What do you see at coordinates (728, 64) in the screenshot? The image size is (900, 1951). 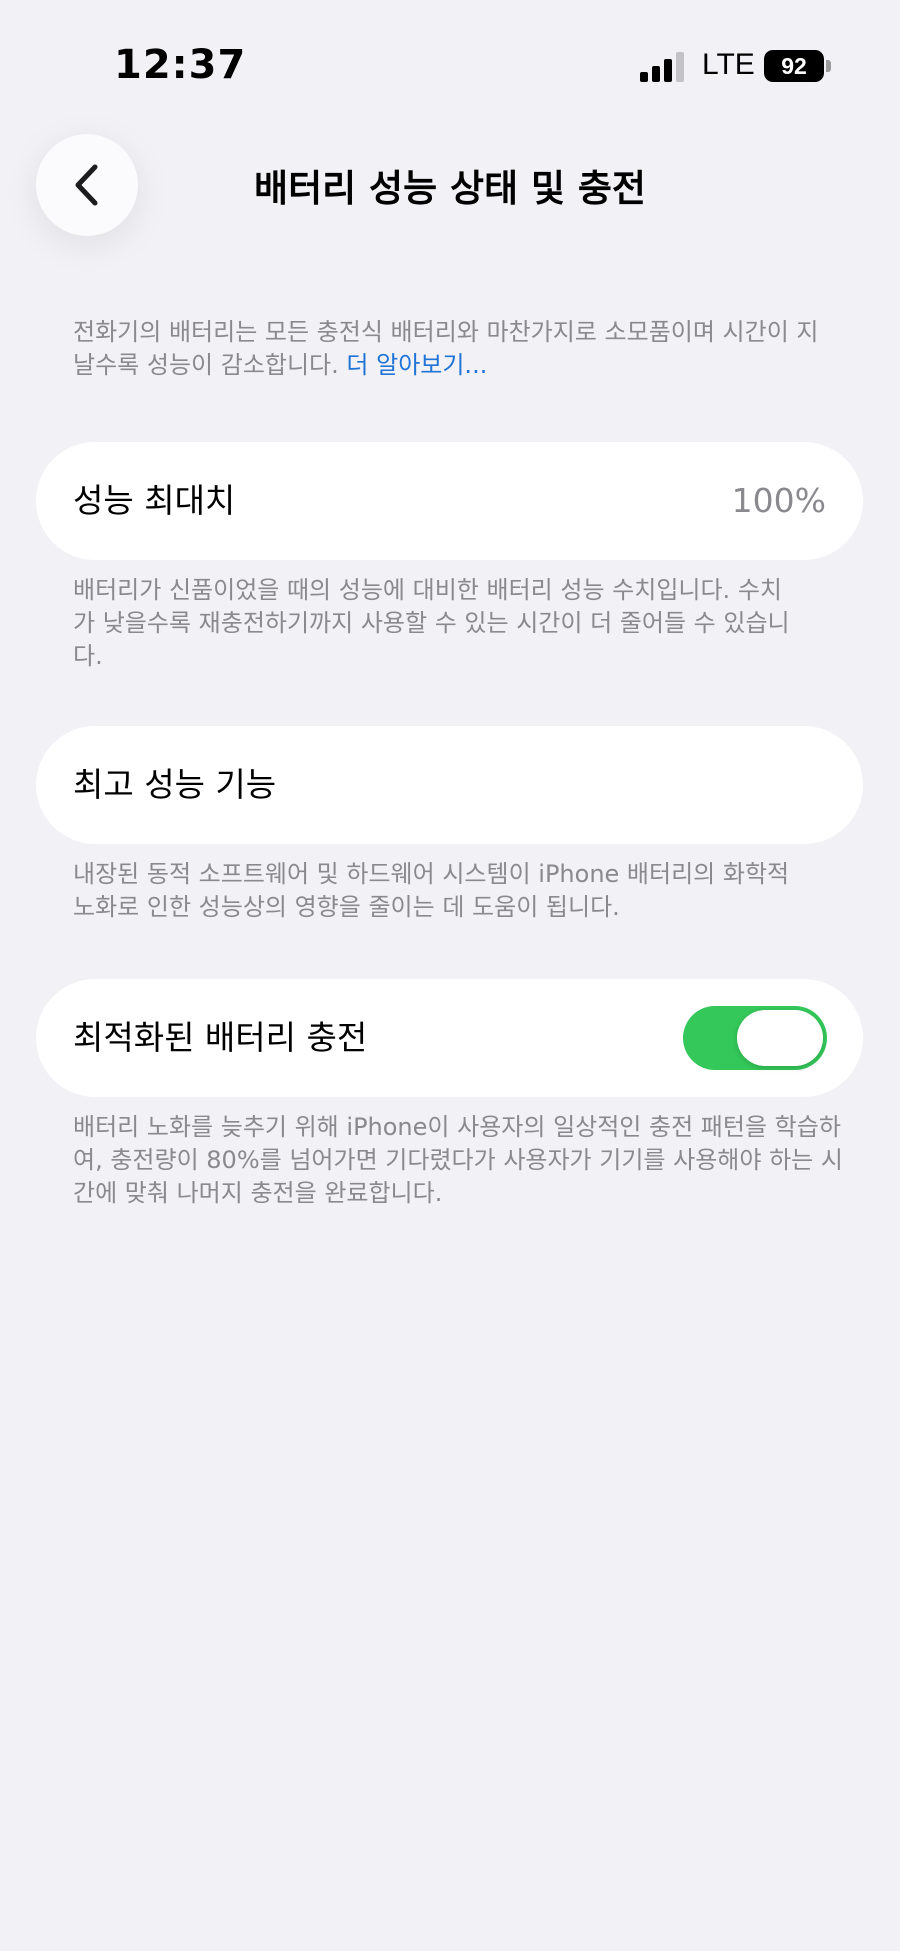 I see `network-type-label: LTE` at bounding box center [728, 64].